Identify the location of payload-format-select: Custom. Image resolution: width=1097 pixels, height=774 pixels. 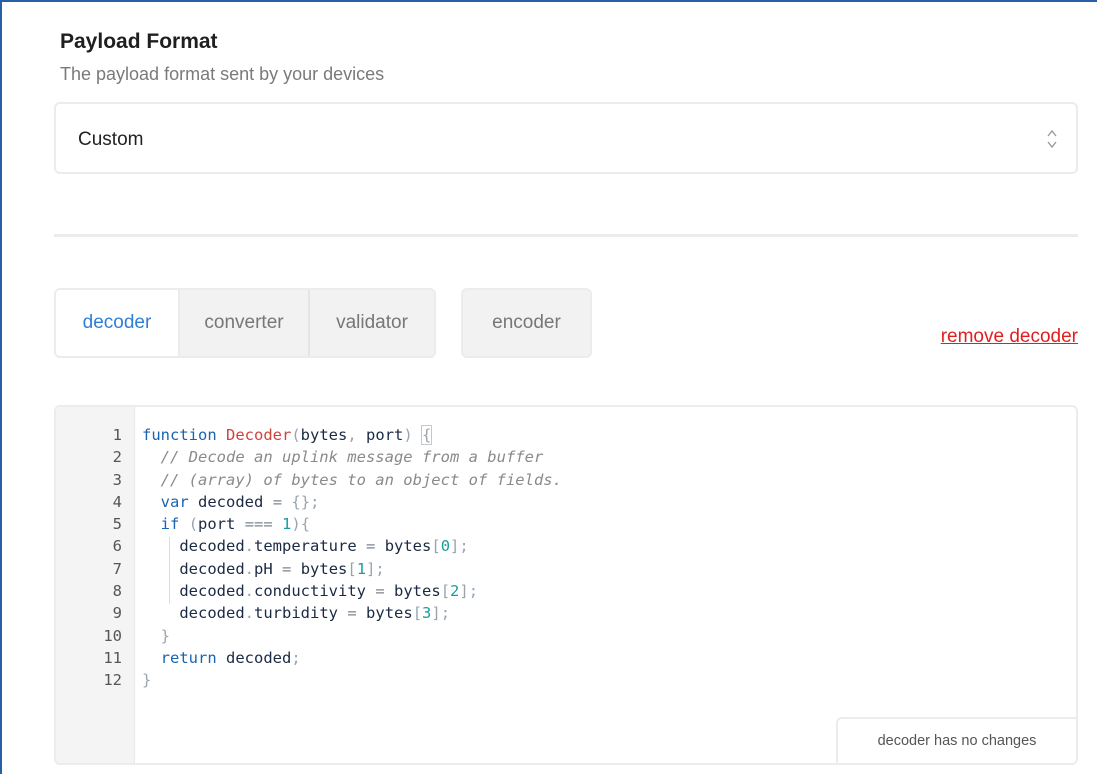
(566, 138).